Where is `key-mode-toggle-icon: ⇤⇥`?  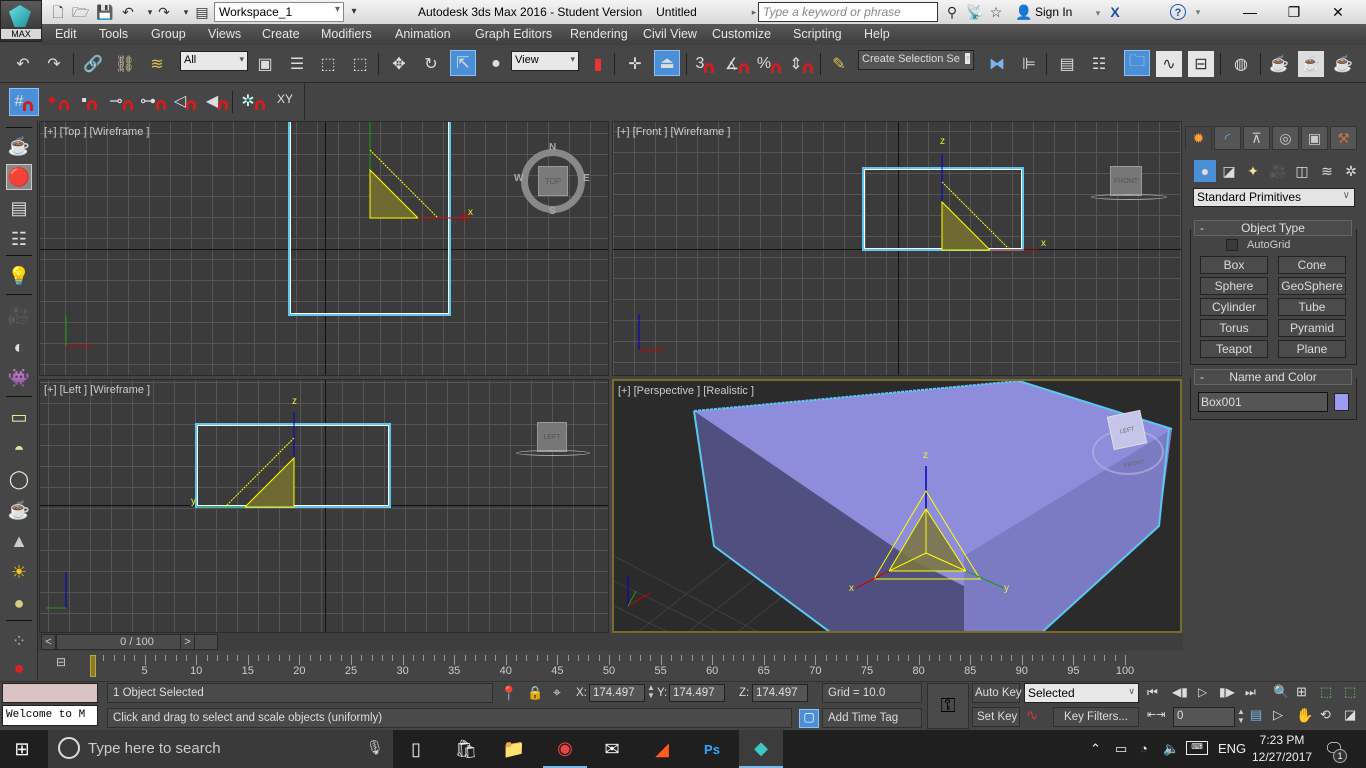 key-mode-toggle-icon: ⇤⇥ is located at coordinates (1156, 714).